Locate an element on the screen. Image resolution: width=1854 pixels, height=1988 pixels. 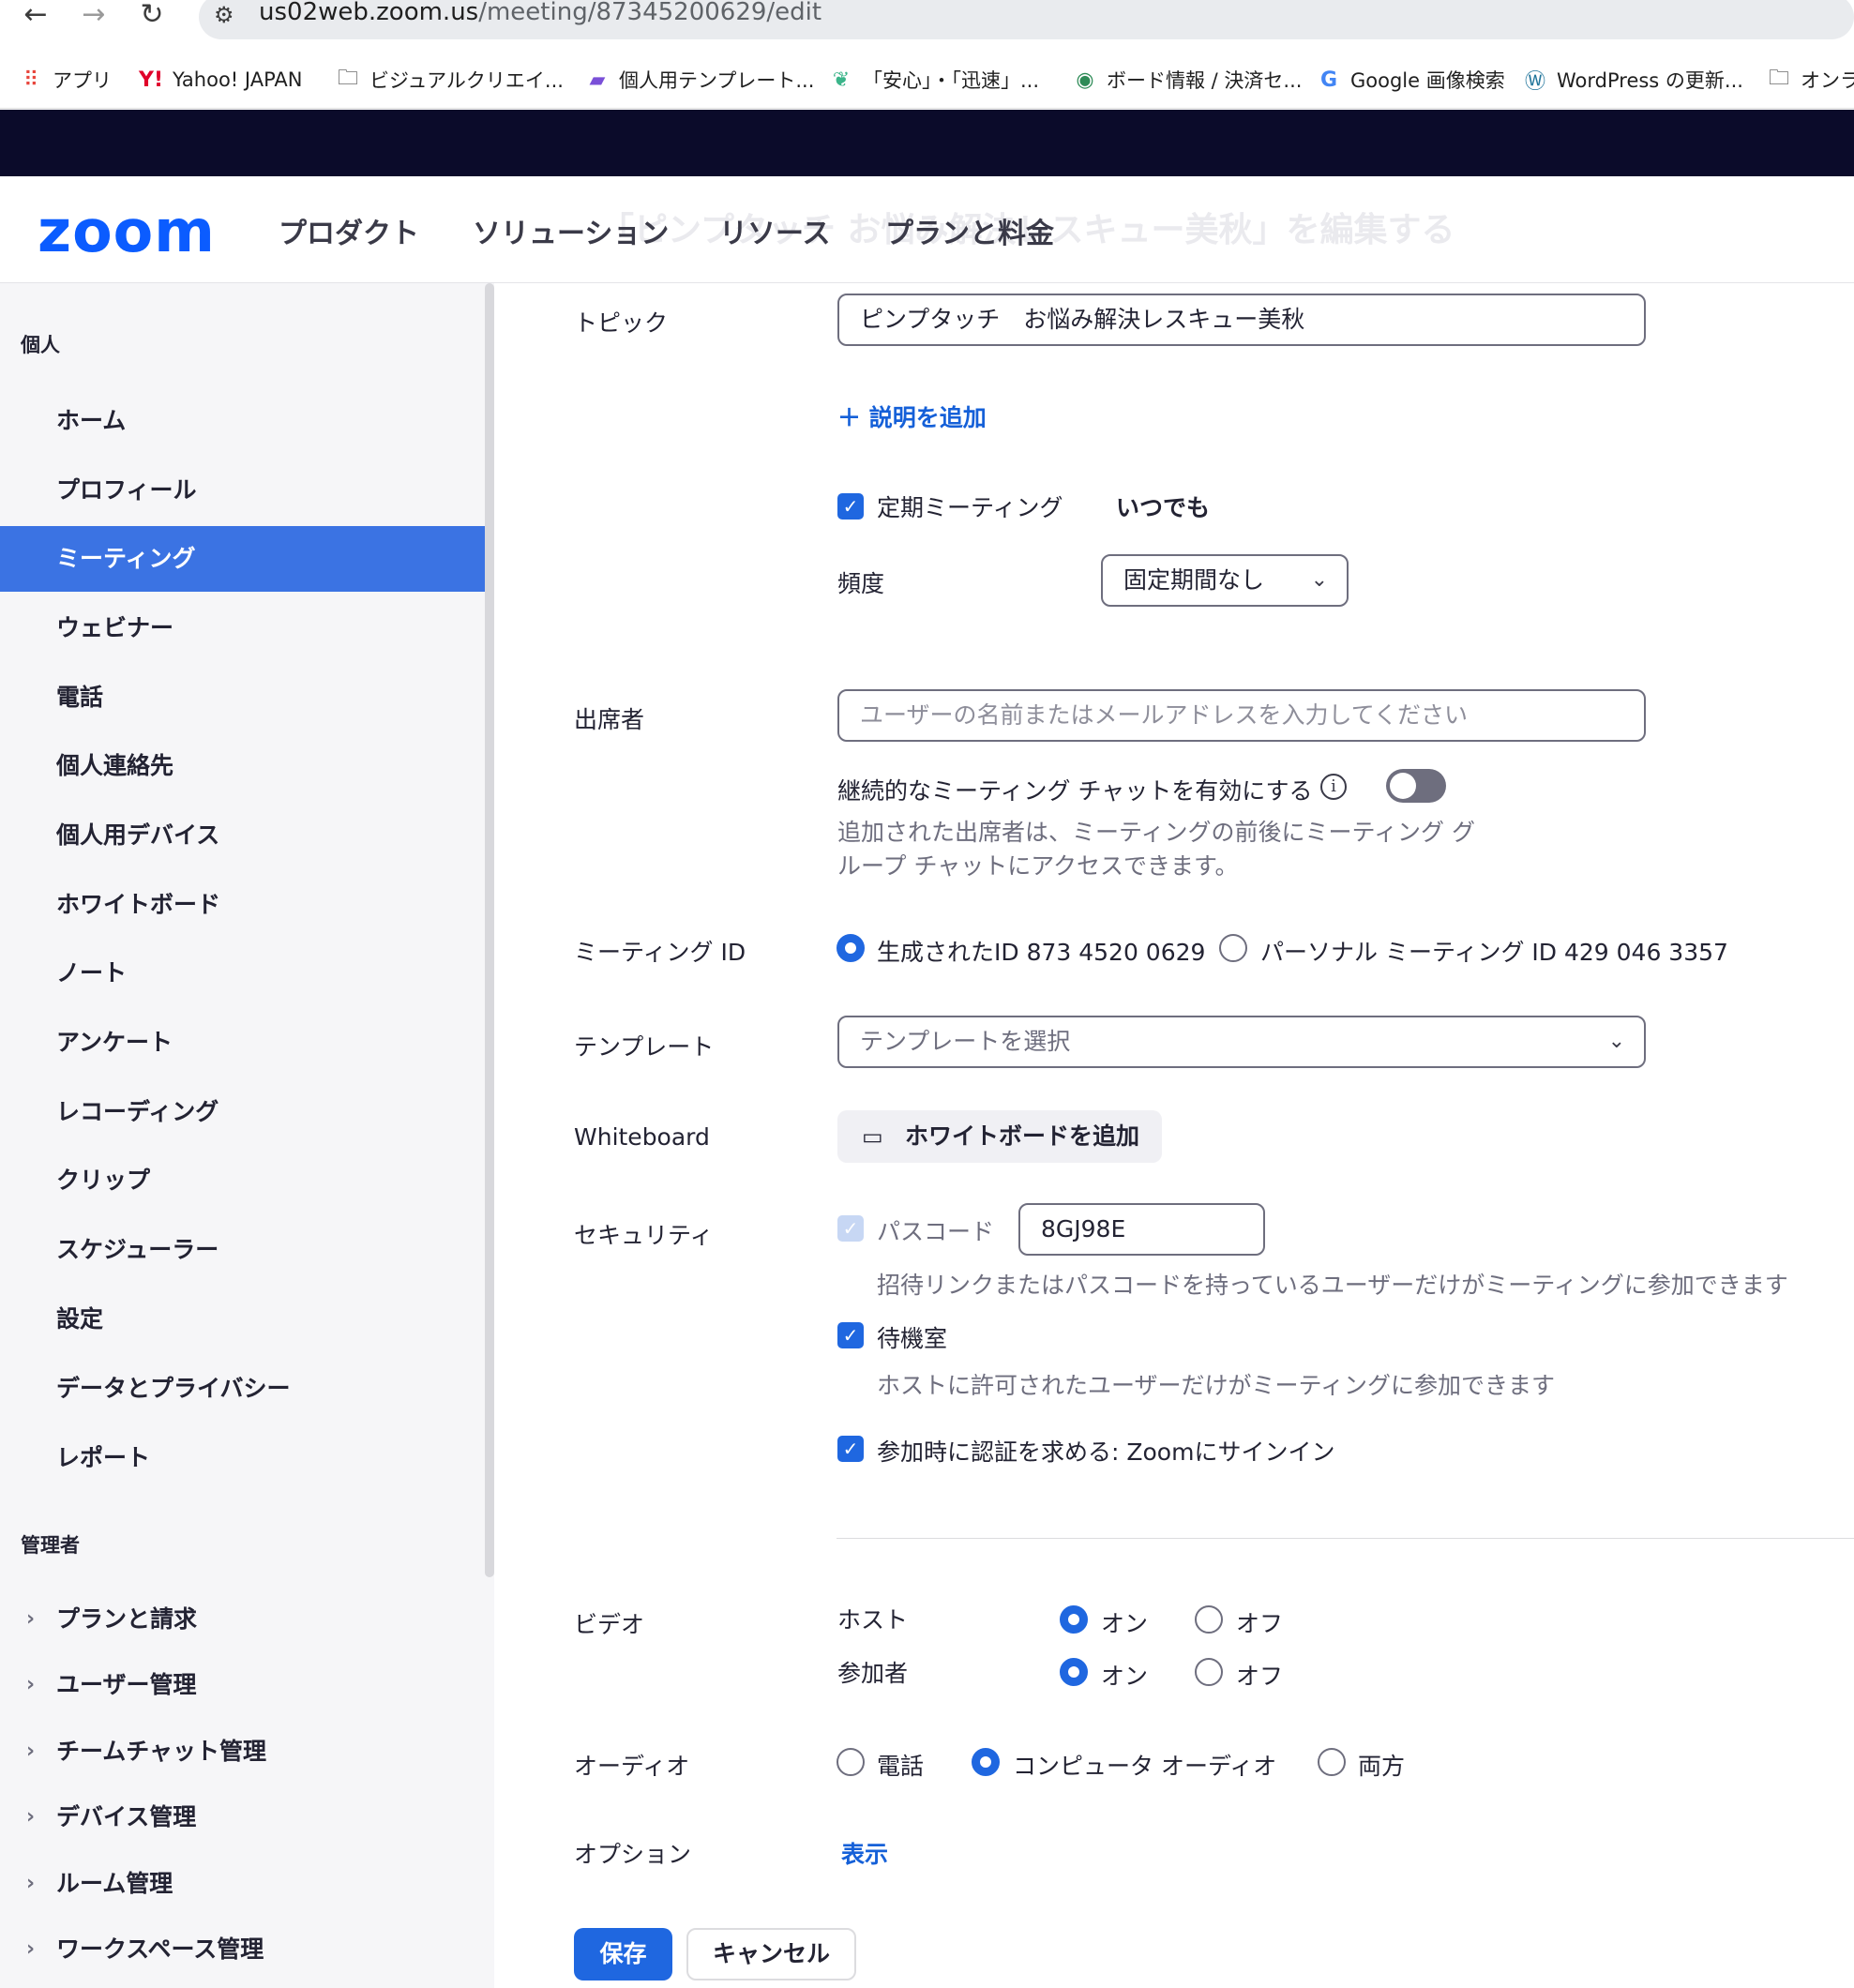
sidebar-item-room-management: › ルーム管理 is located at coordinates (242, 1884).